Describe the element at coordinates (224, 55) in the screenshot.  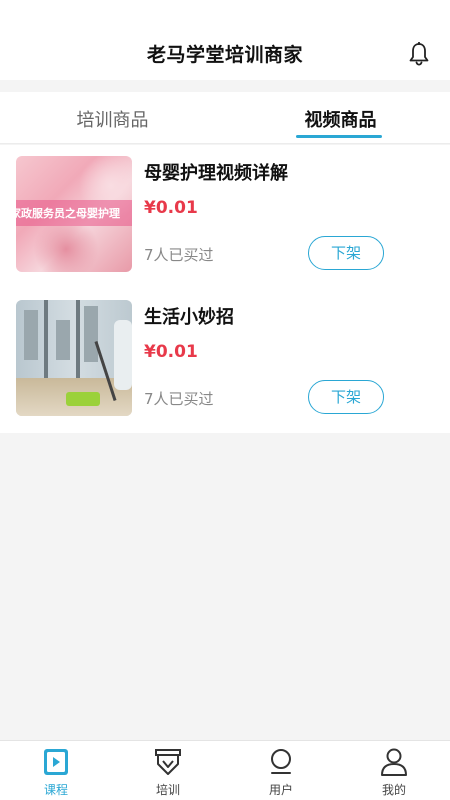
I see `page-title: 老马学堂培训商家` at that location.